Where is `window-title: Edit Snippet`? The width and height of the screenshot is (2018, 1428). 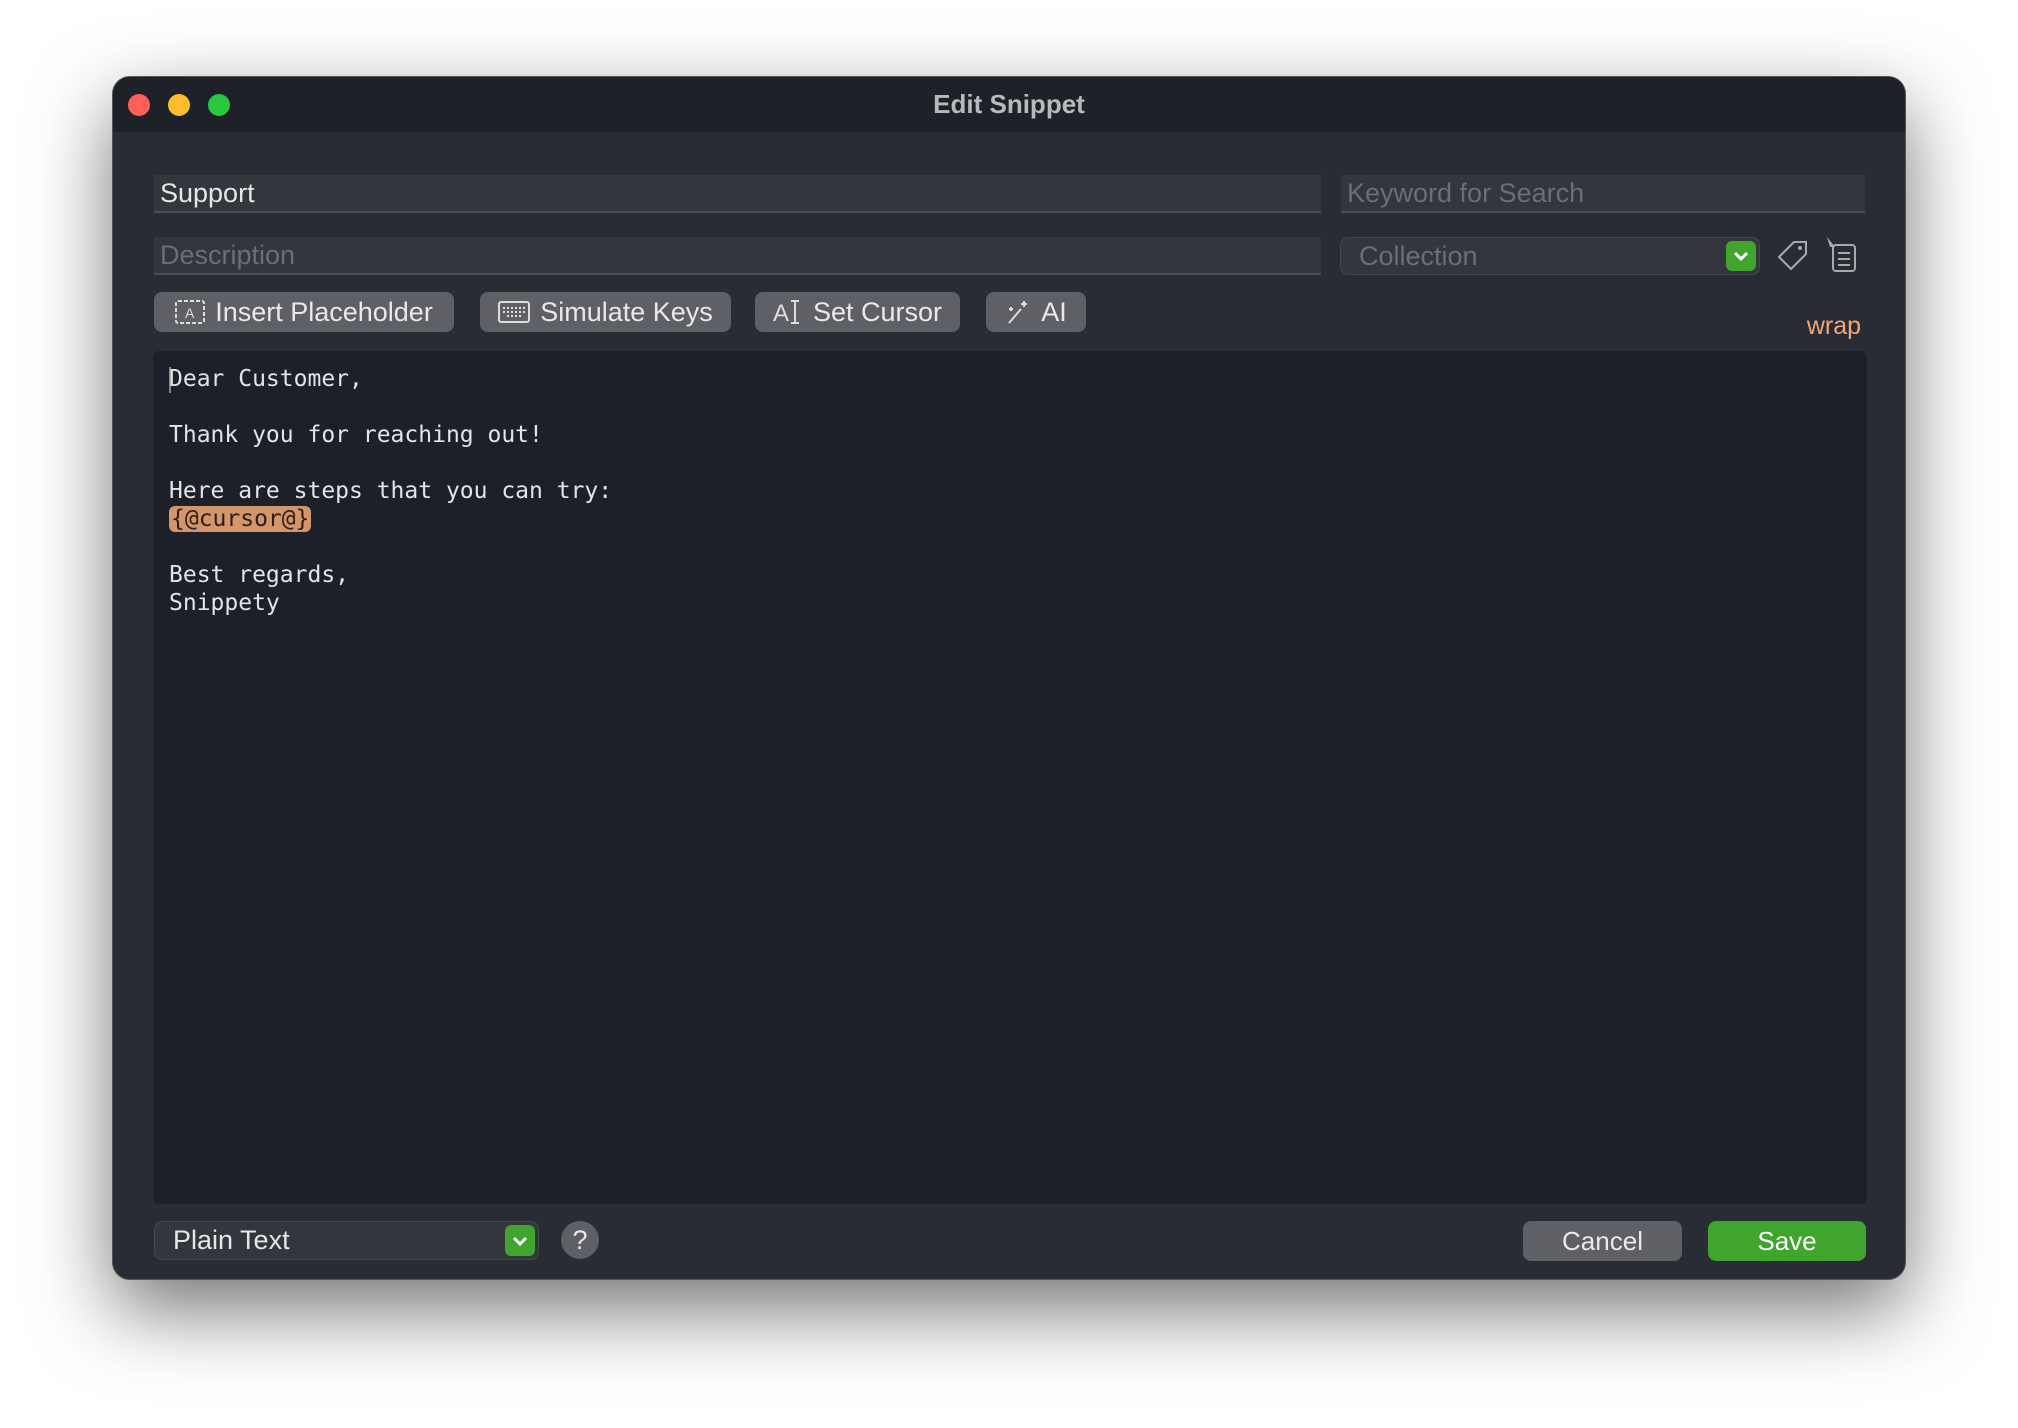 window-title: Edit Snippet is located at coordinates (1009, 104).